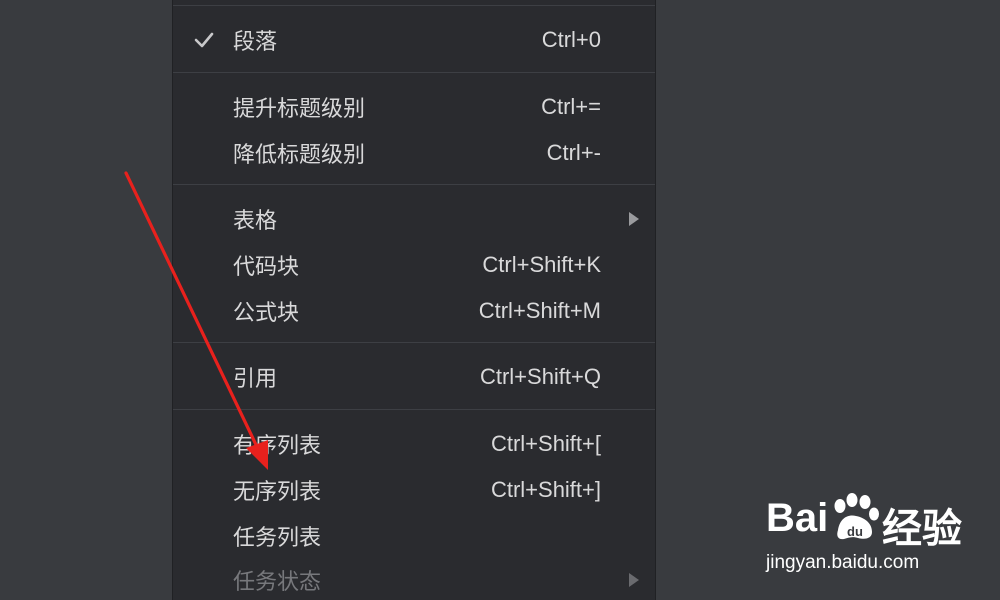  I want to click on menu-item-task-status: 任务状态, so click(414, 580).